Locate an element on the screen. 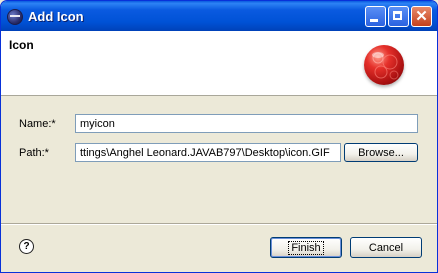 The width and height of the screenshot is (438, 273). header-title: Icon is located at coordinates (21, 45).